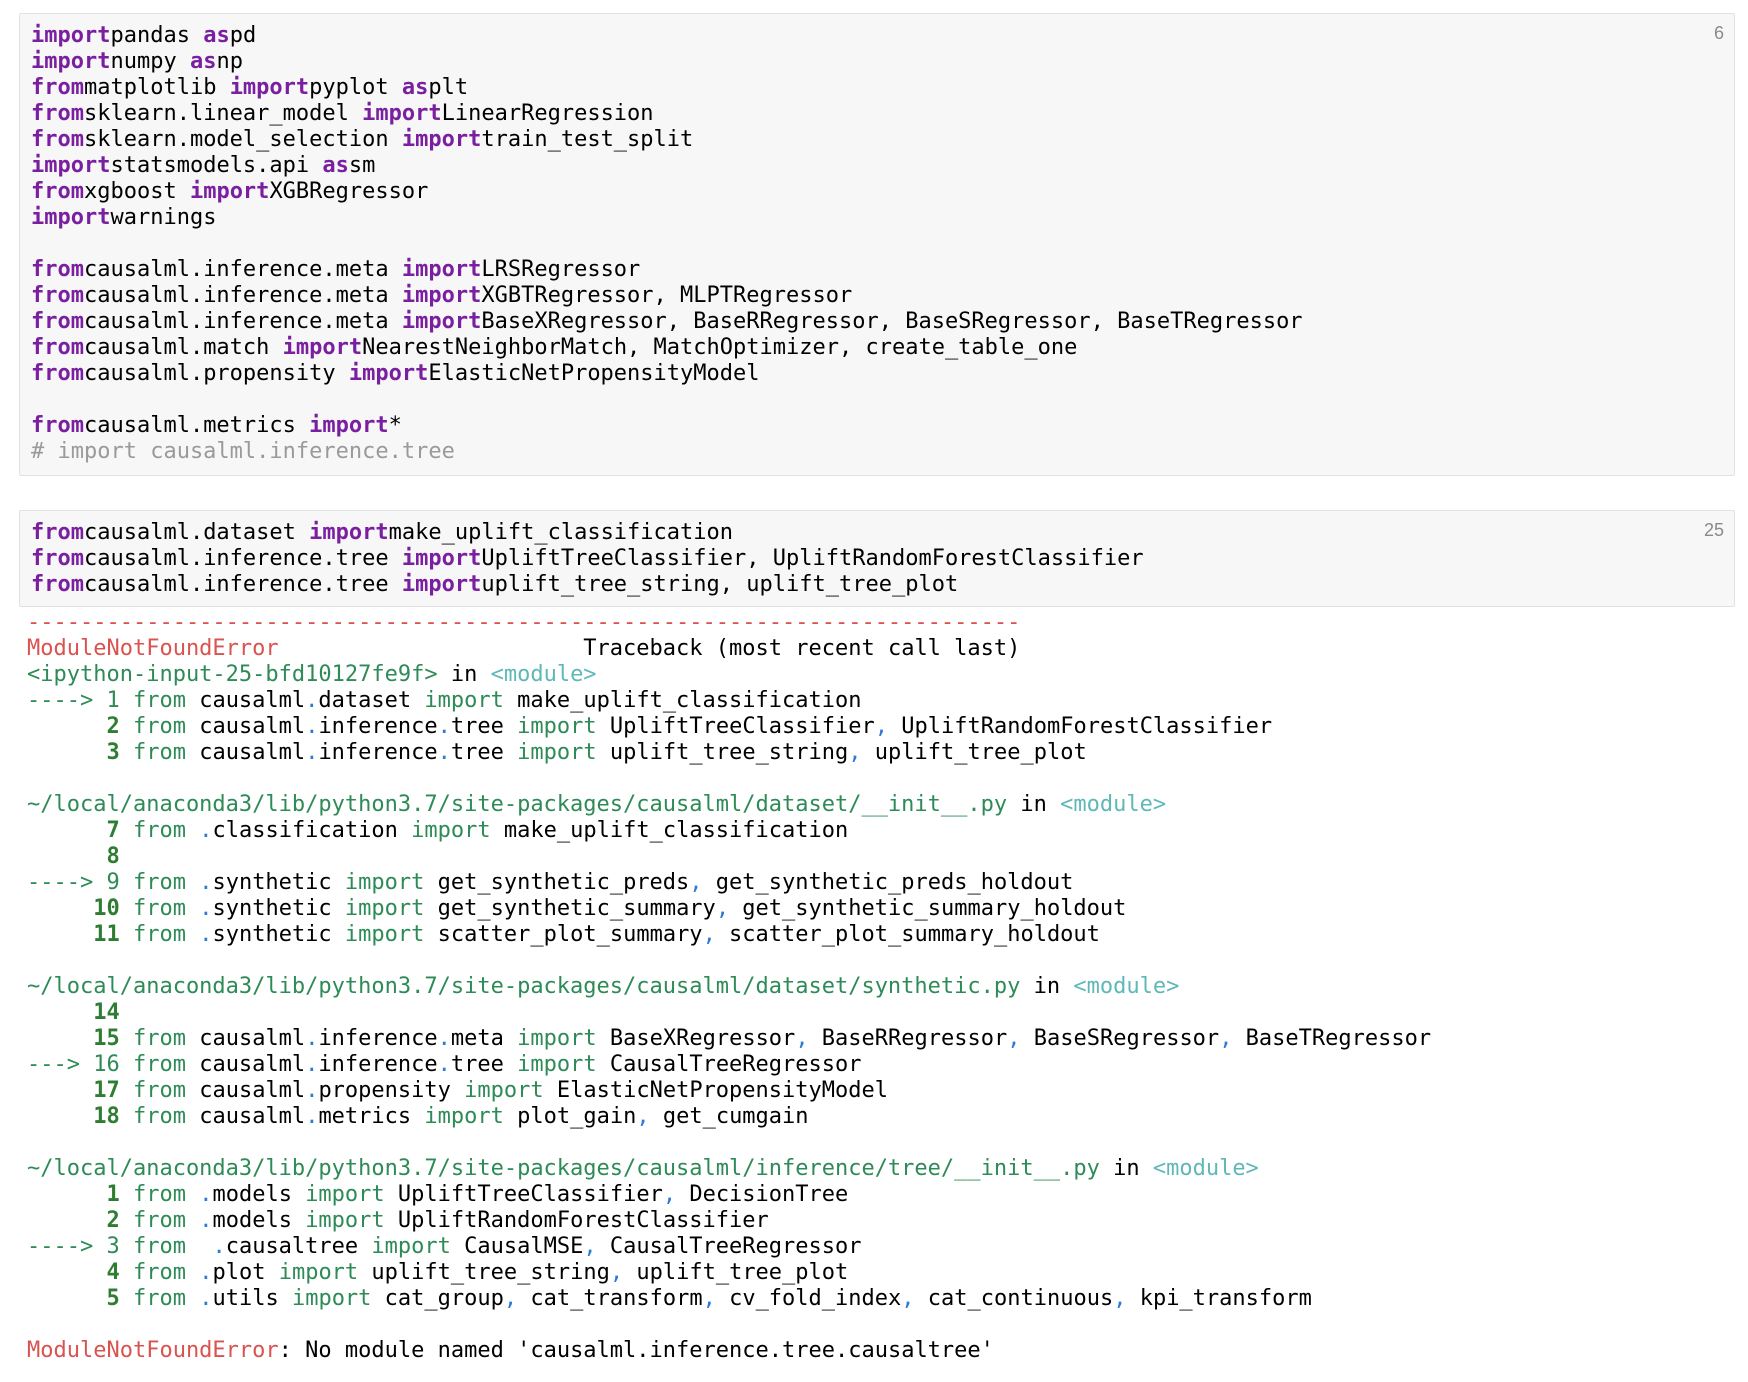  Describe the element at coordinates (136, 191) in the screenshot. I see `code-token: xgboost` at that location.